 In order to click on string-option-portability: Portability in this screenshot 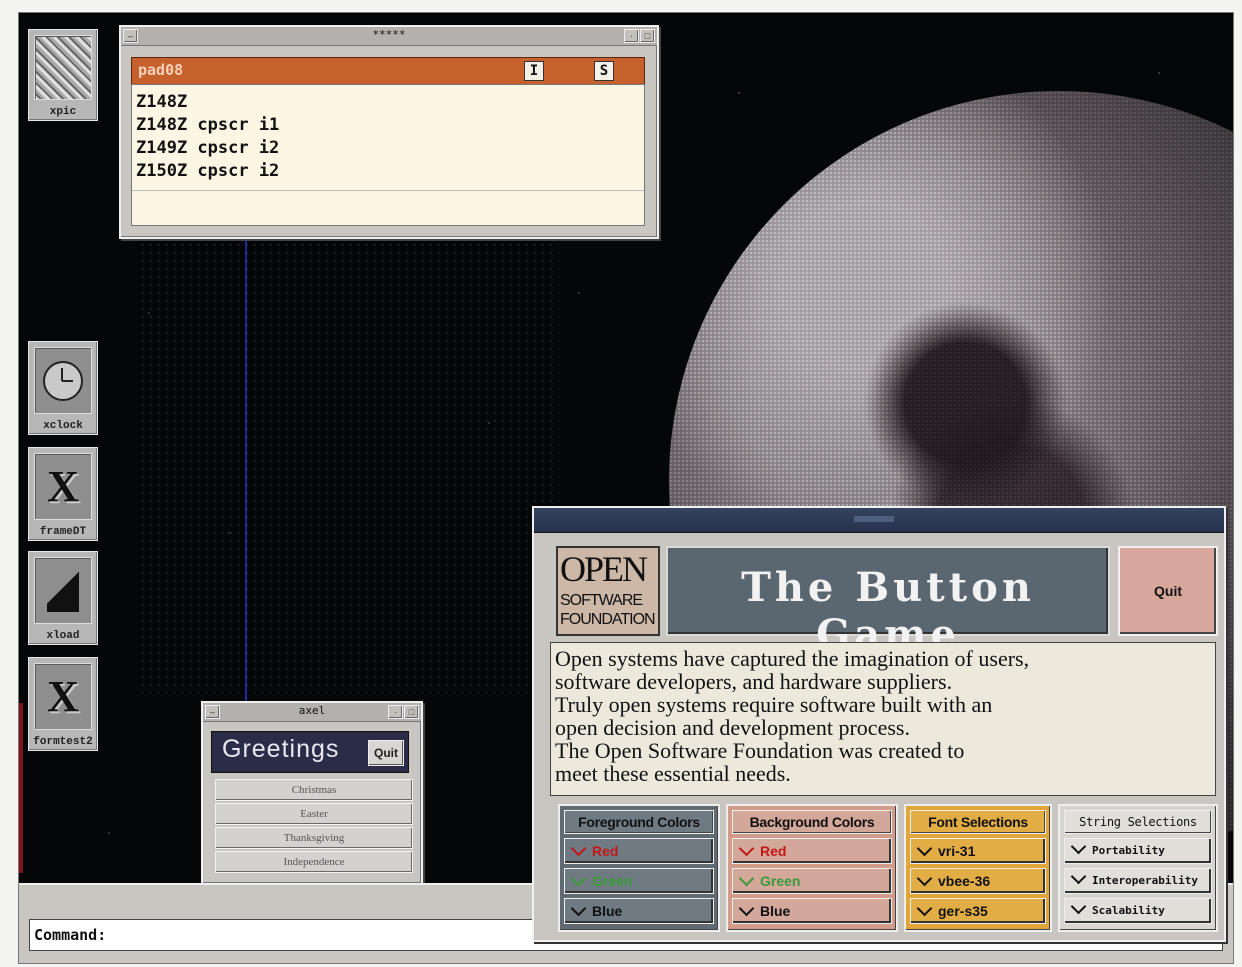, I will do `click(1138, 851)`.